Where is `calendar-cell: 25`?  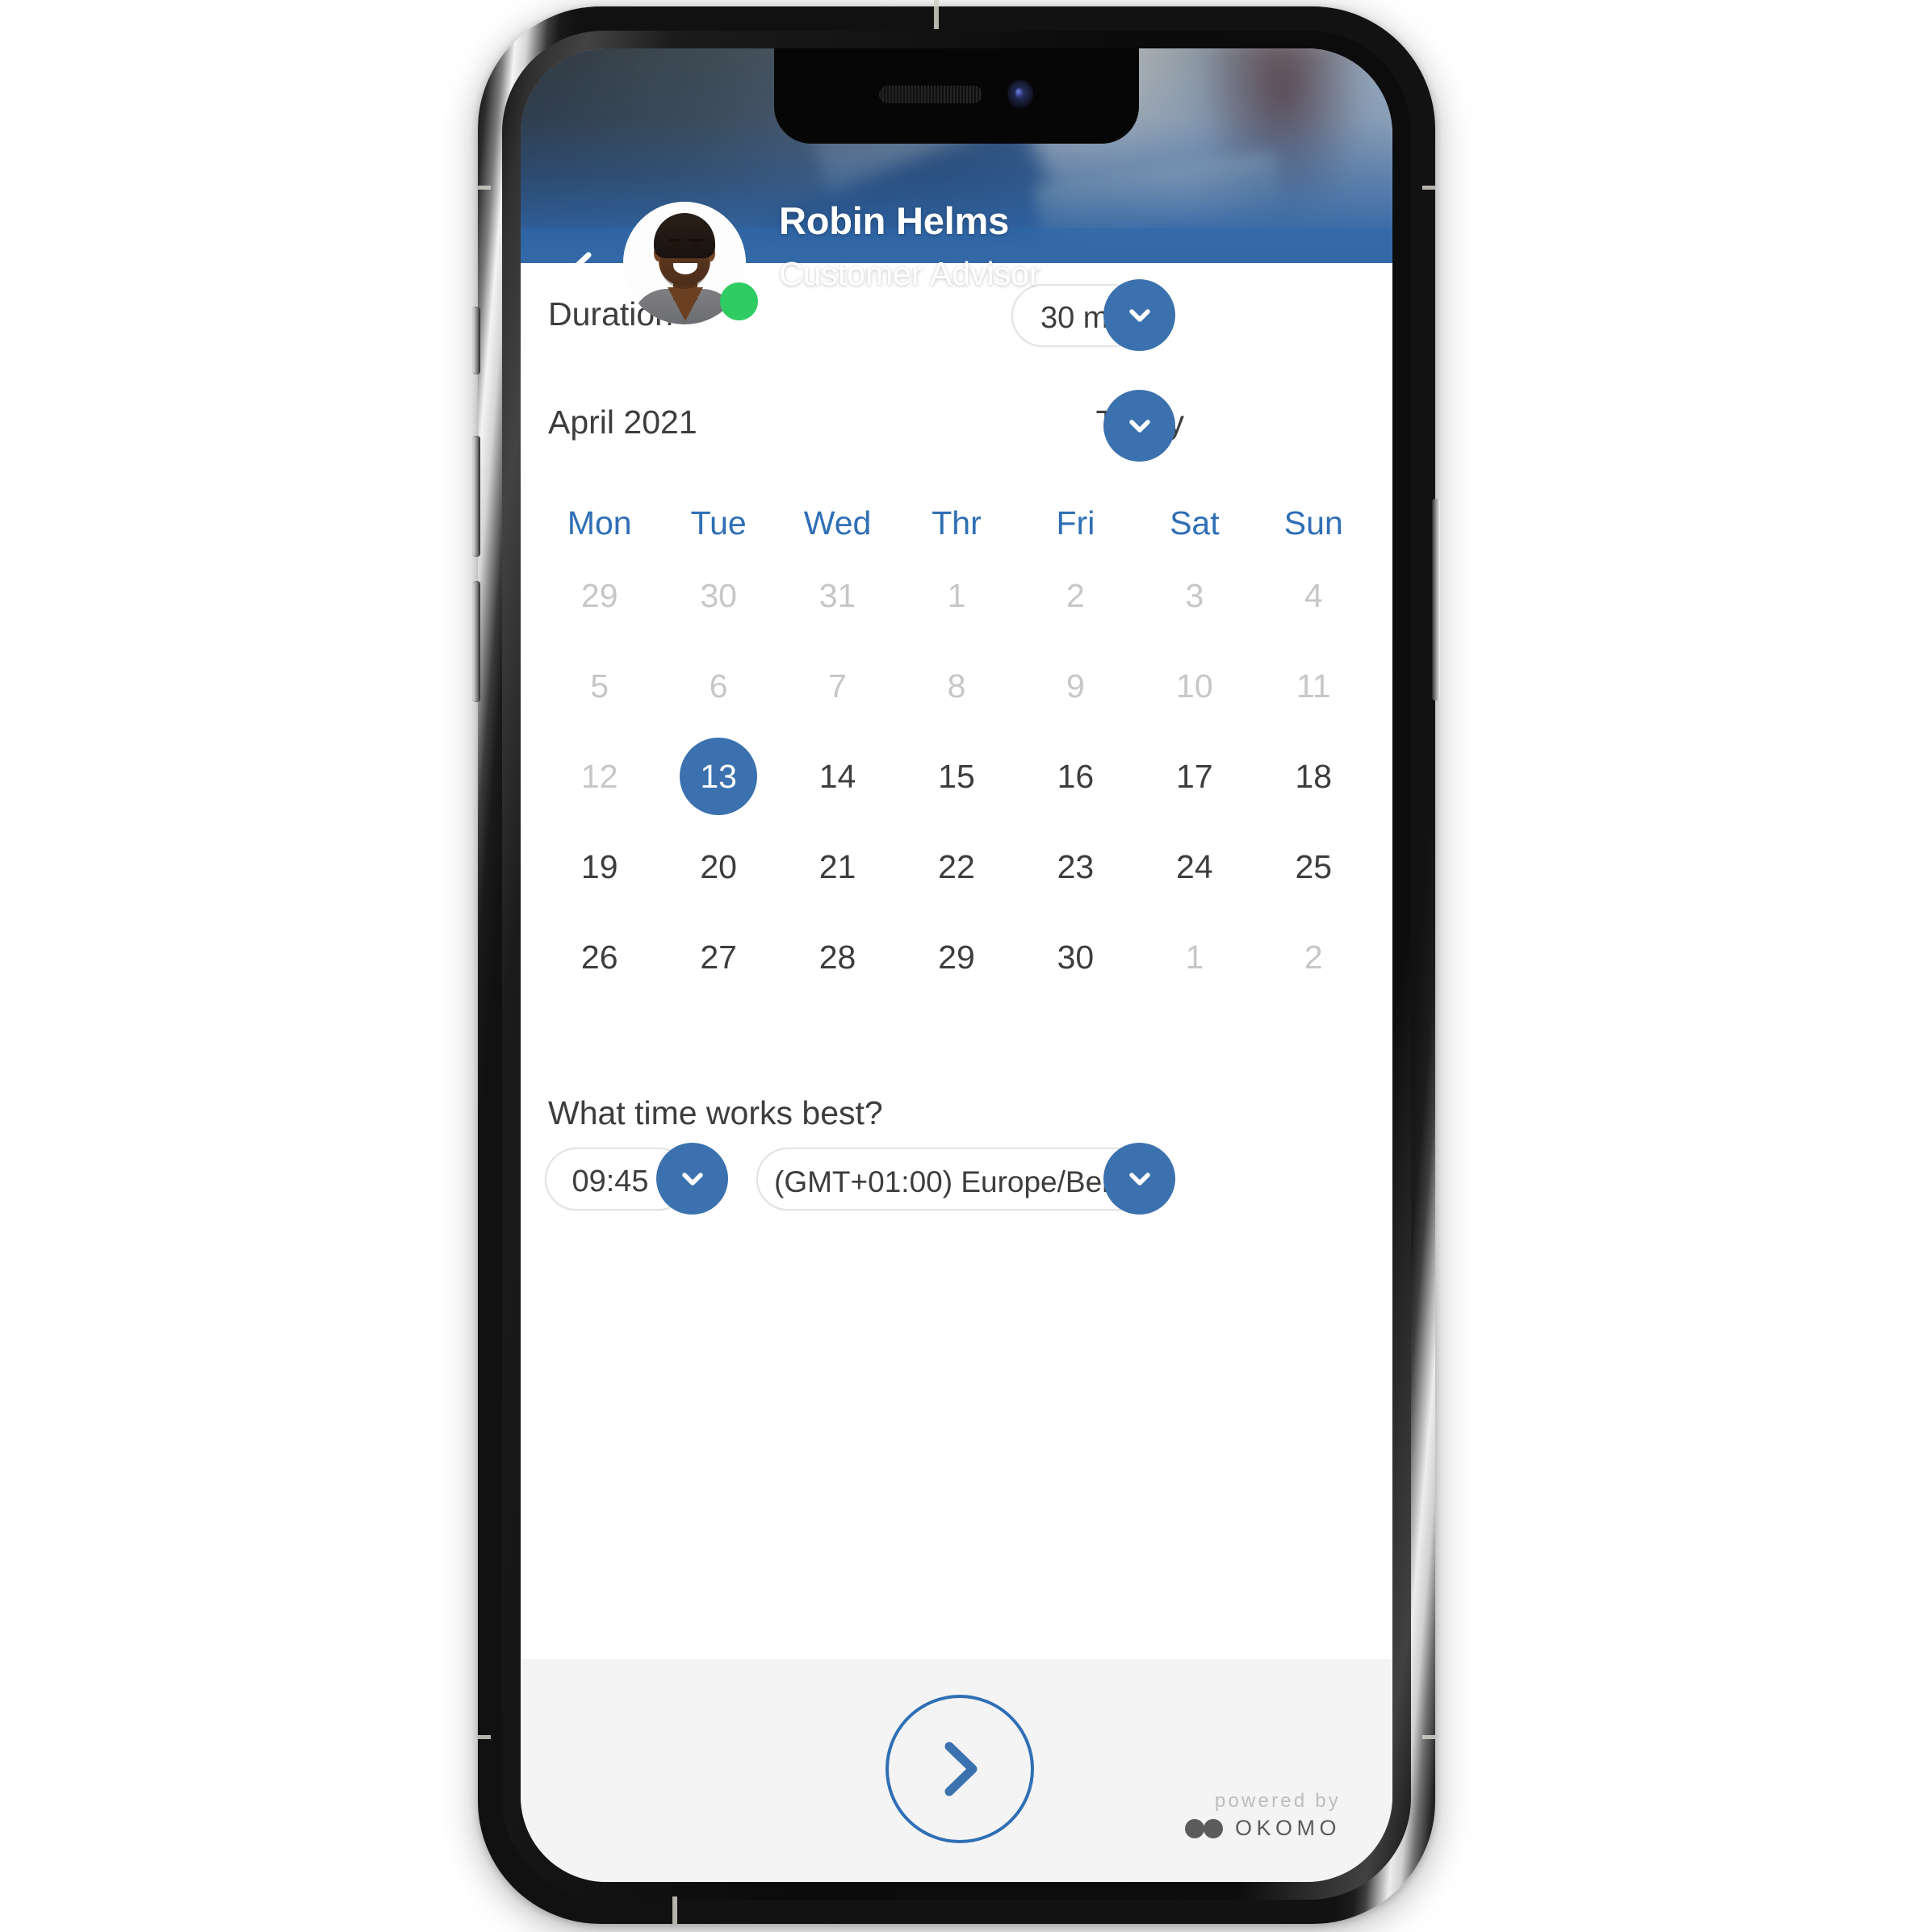
calendar-cell: 25 is located at coordinates (1313, 867).